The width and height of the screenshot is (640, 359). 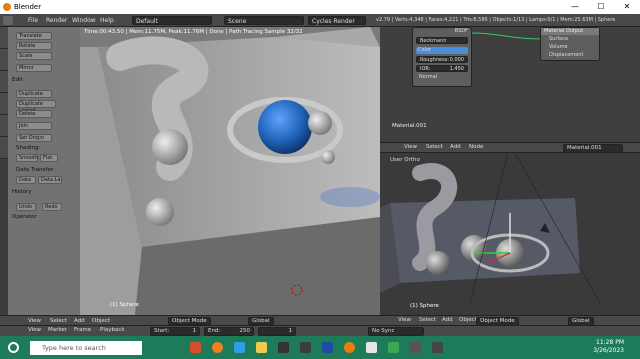 I want to click on tab-physics, so click(x=4, y=126).